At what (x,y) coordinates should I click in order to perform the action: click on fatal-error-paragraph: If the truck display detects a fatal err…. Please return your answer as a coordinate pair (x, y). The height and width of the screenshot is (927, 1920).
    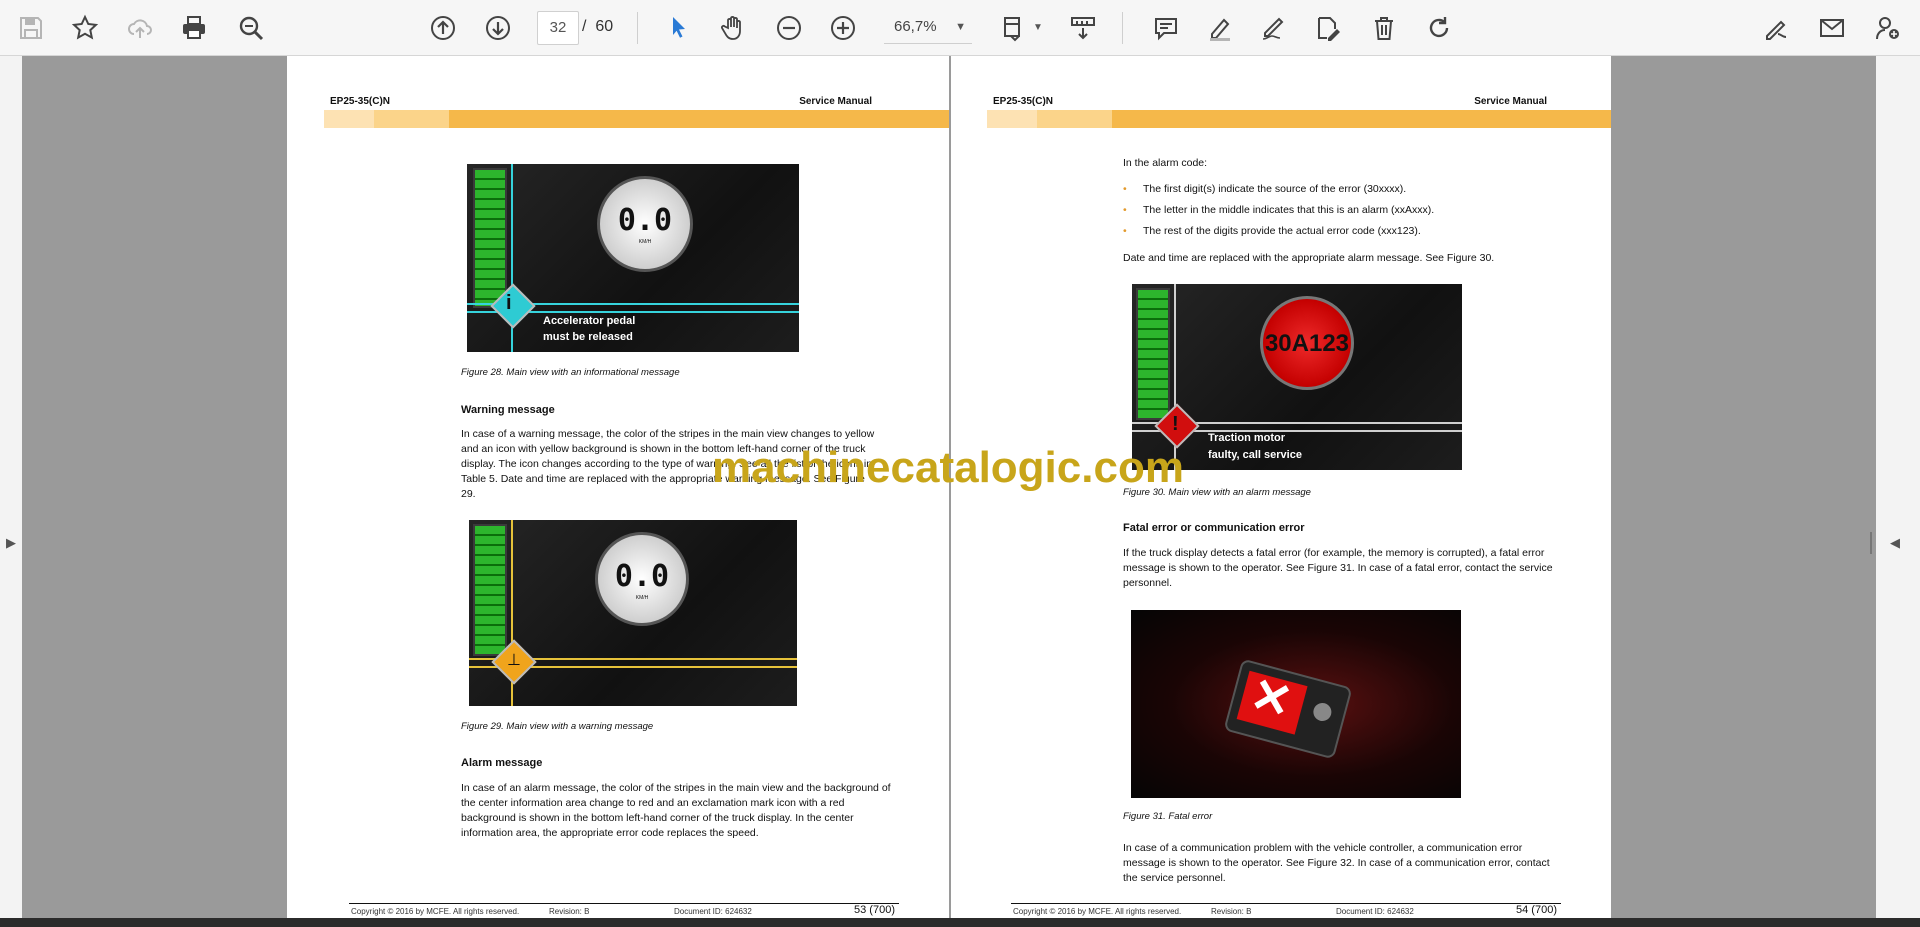
    Looking at the image, I should click on (1338, 568).